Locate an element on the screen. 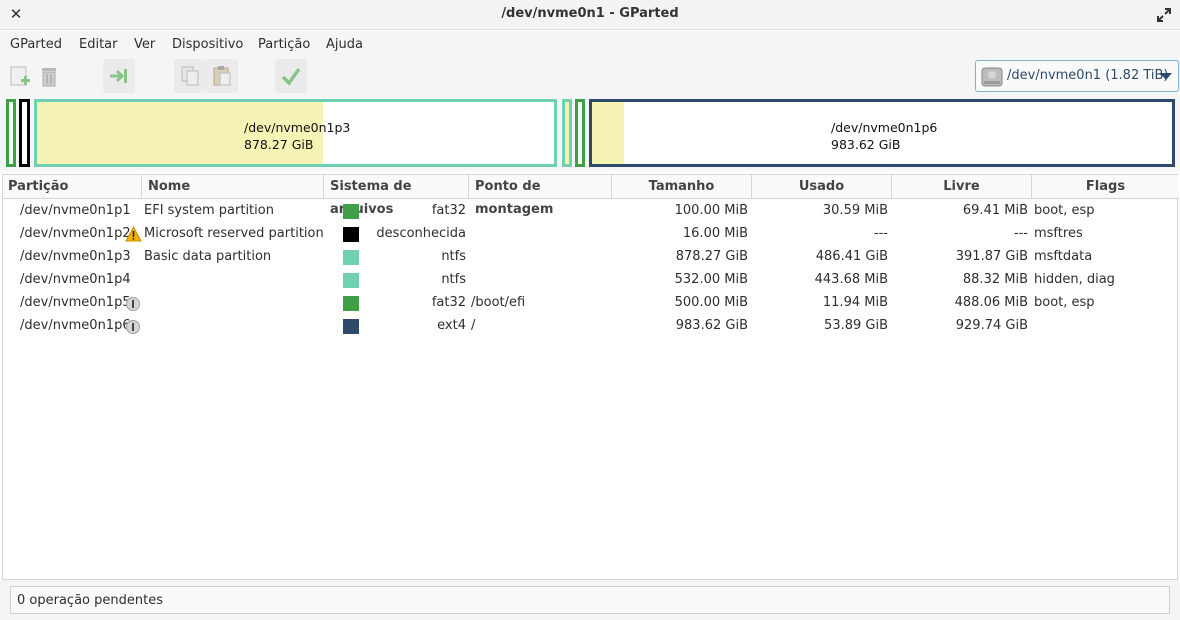  diskmap-partition-p6: /dev/nvme0n1p6 983.62 GiB is located at coordinates (882, 133).